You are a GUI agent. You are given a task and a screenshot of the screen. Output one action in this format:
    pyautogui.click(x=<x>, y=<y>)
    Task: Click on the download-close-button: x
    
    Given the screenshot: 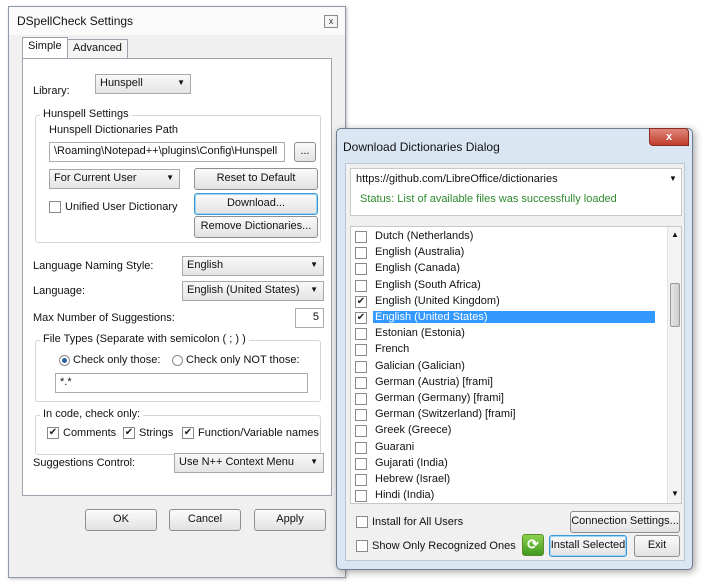 What is the action you would take?
    pyautogui.click(x=669, y=137)
    